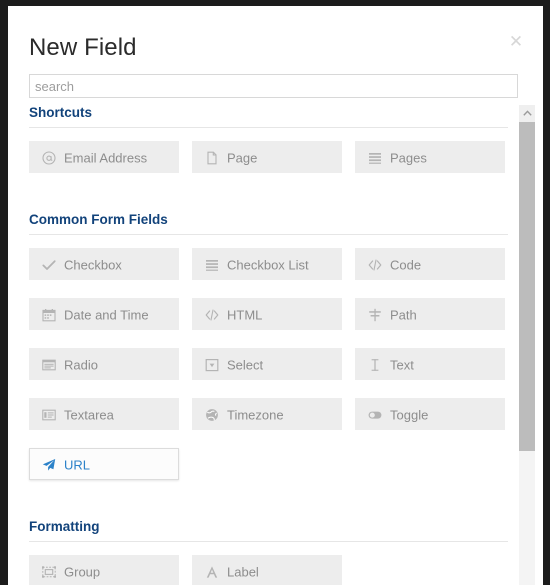 Image resolution: width=550 pixels, height=585 pixels. What do you see at coordinates (376, 365) in the screenshot?
I see `text-cursor-icon` at bounding box center [376, 365].